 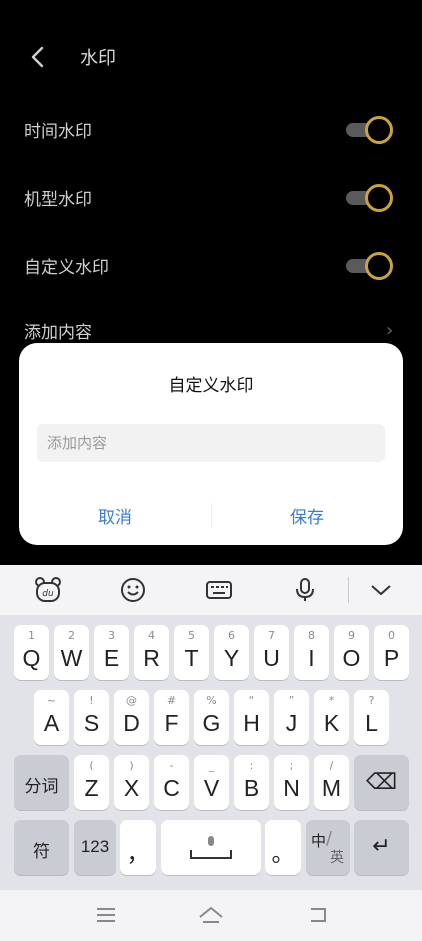 What do you see at coordinates (171, 717) in the screenshot?
I see `key-f: # F` at bounding box center [171, 717].